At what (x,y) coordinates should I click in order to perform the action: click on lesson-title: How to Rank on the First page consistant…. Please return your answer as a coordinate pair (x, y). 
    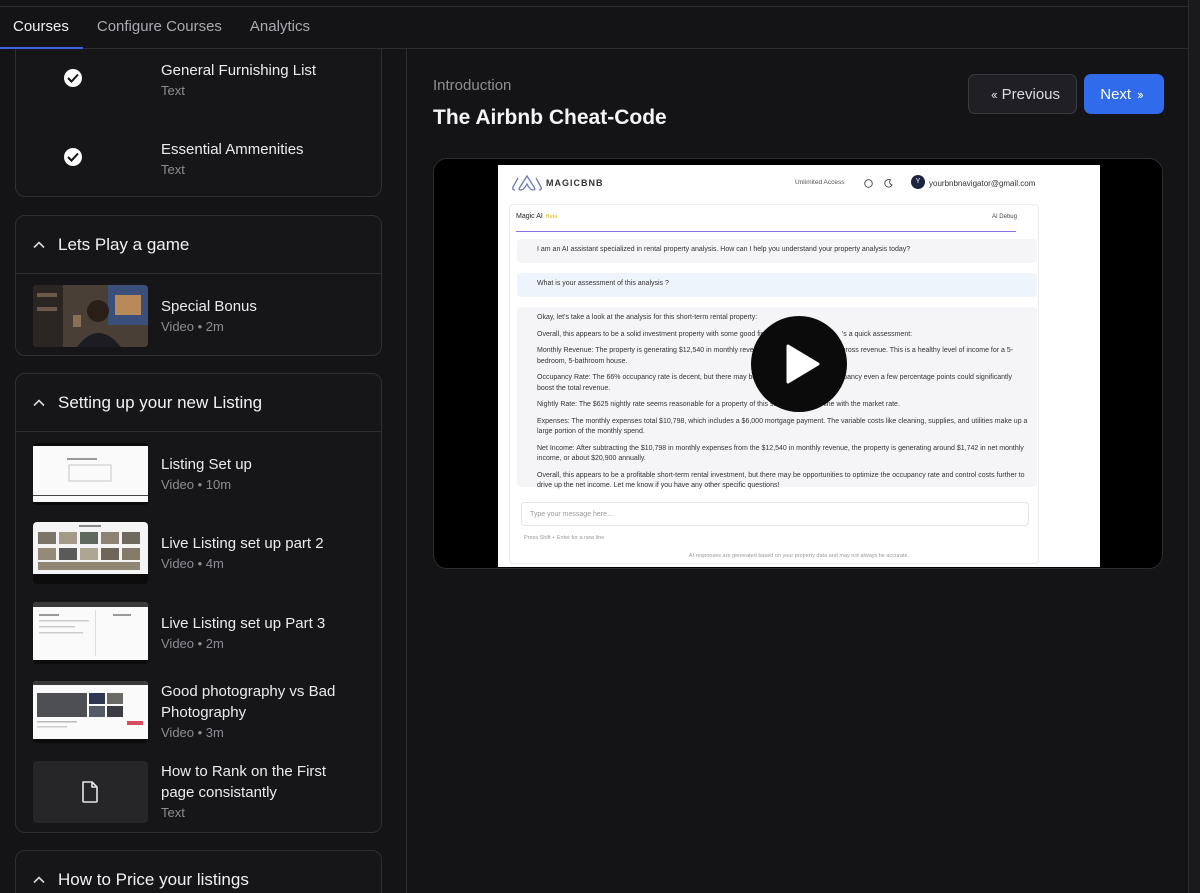
    Looking at the image, I should click on (244, 782).